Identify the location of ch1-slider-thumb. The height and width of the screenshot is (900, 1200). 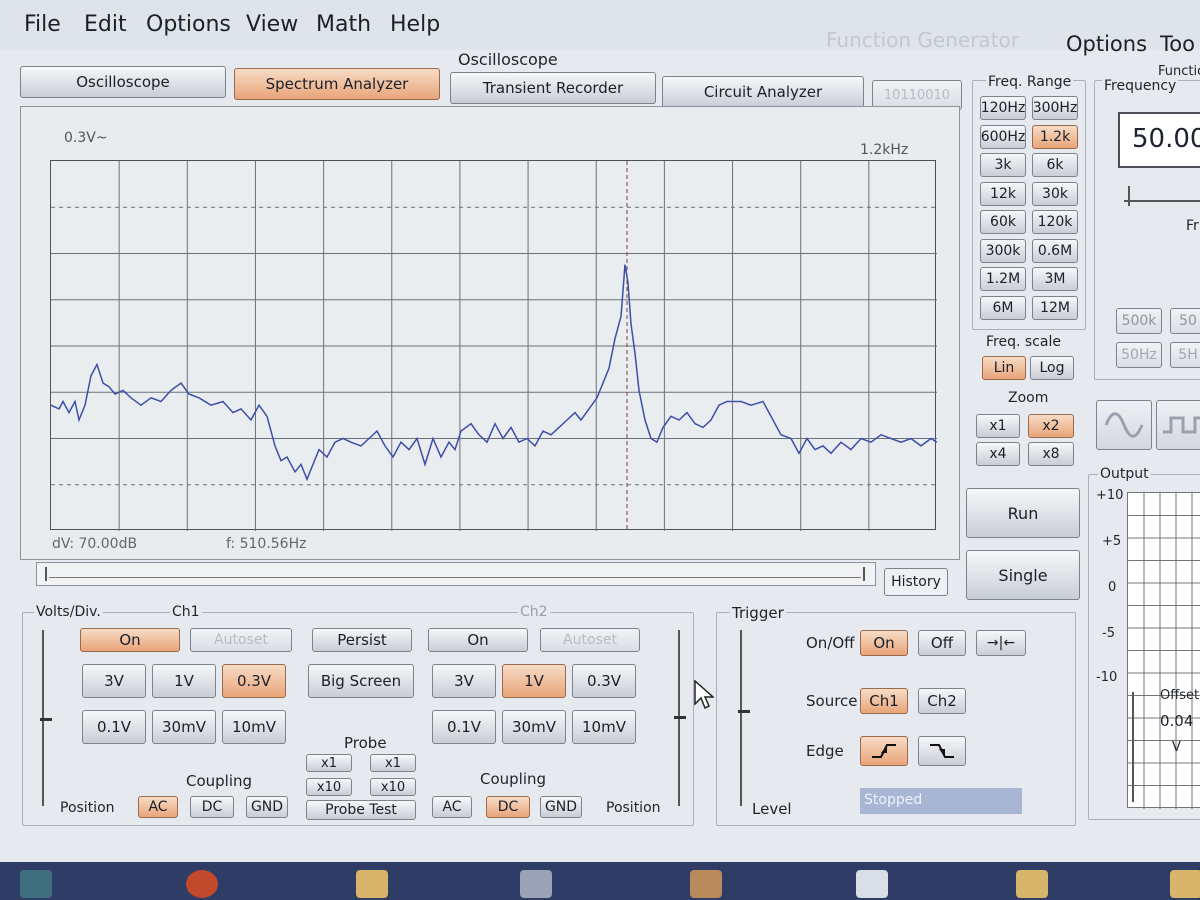
(46, 719).